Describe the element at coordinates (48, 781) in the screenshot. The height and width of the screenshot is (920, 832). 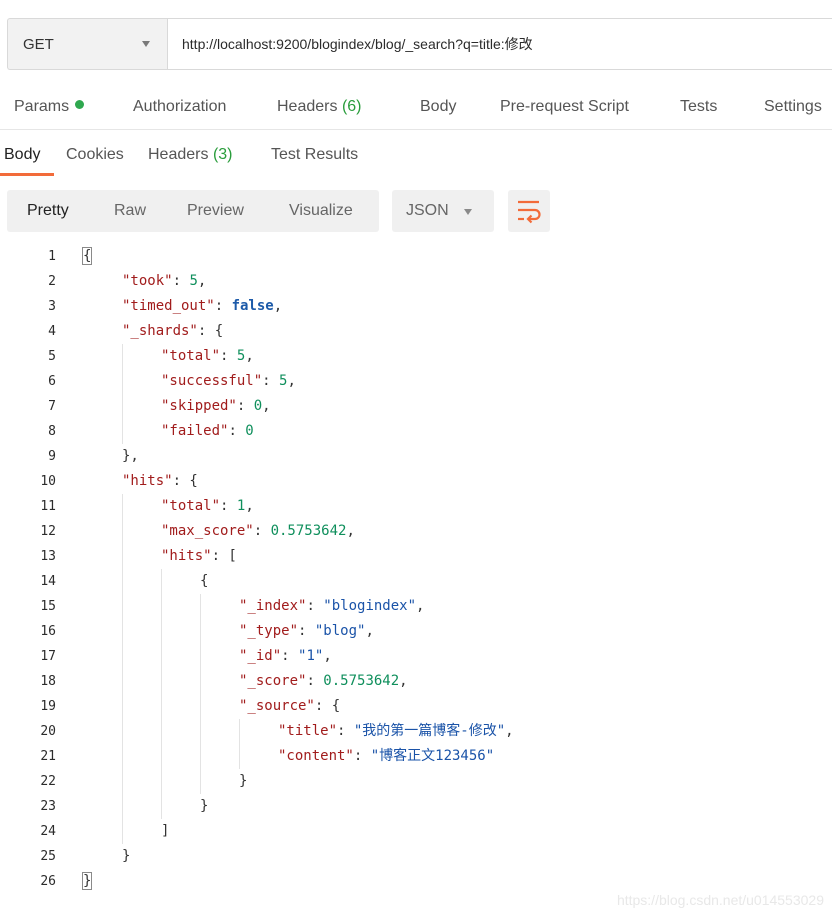
I see `line-number: 22` at that location.